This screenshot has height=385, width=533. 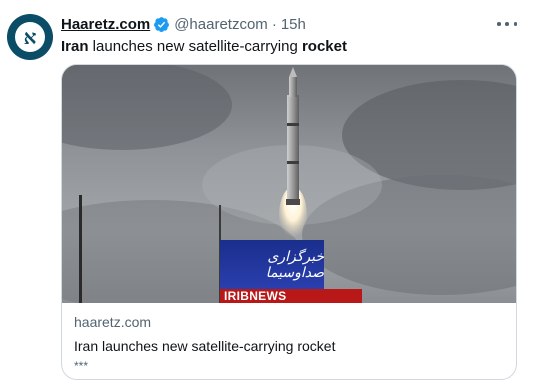 I want to click on tweet-header: Haaretz.com @haaretzcom · 15h, so click(x=183, y=24).